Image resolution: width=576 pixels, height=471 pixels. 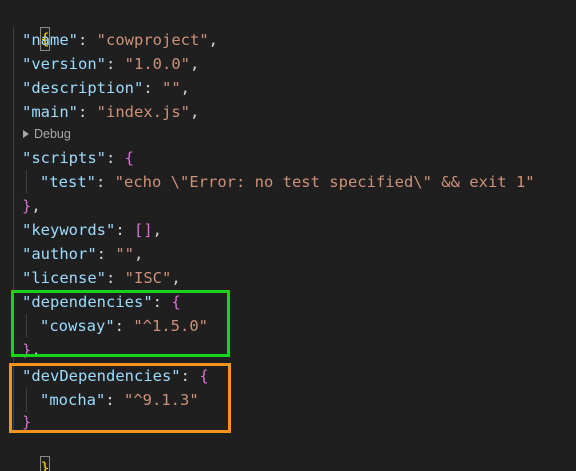 What do you see at coordinates (64, 278) in the screenshot?
I see `json-key: "license"` at bounding box center [64, 278].